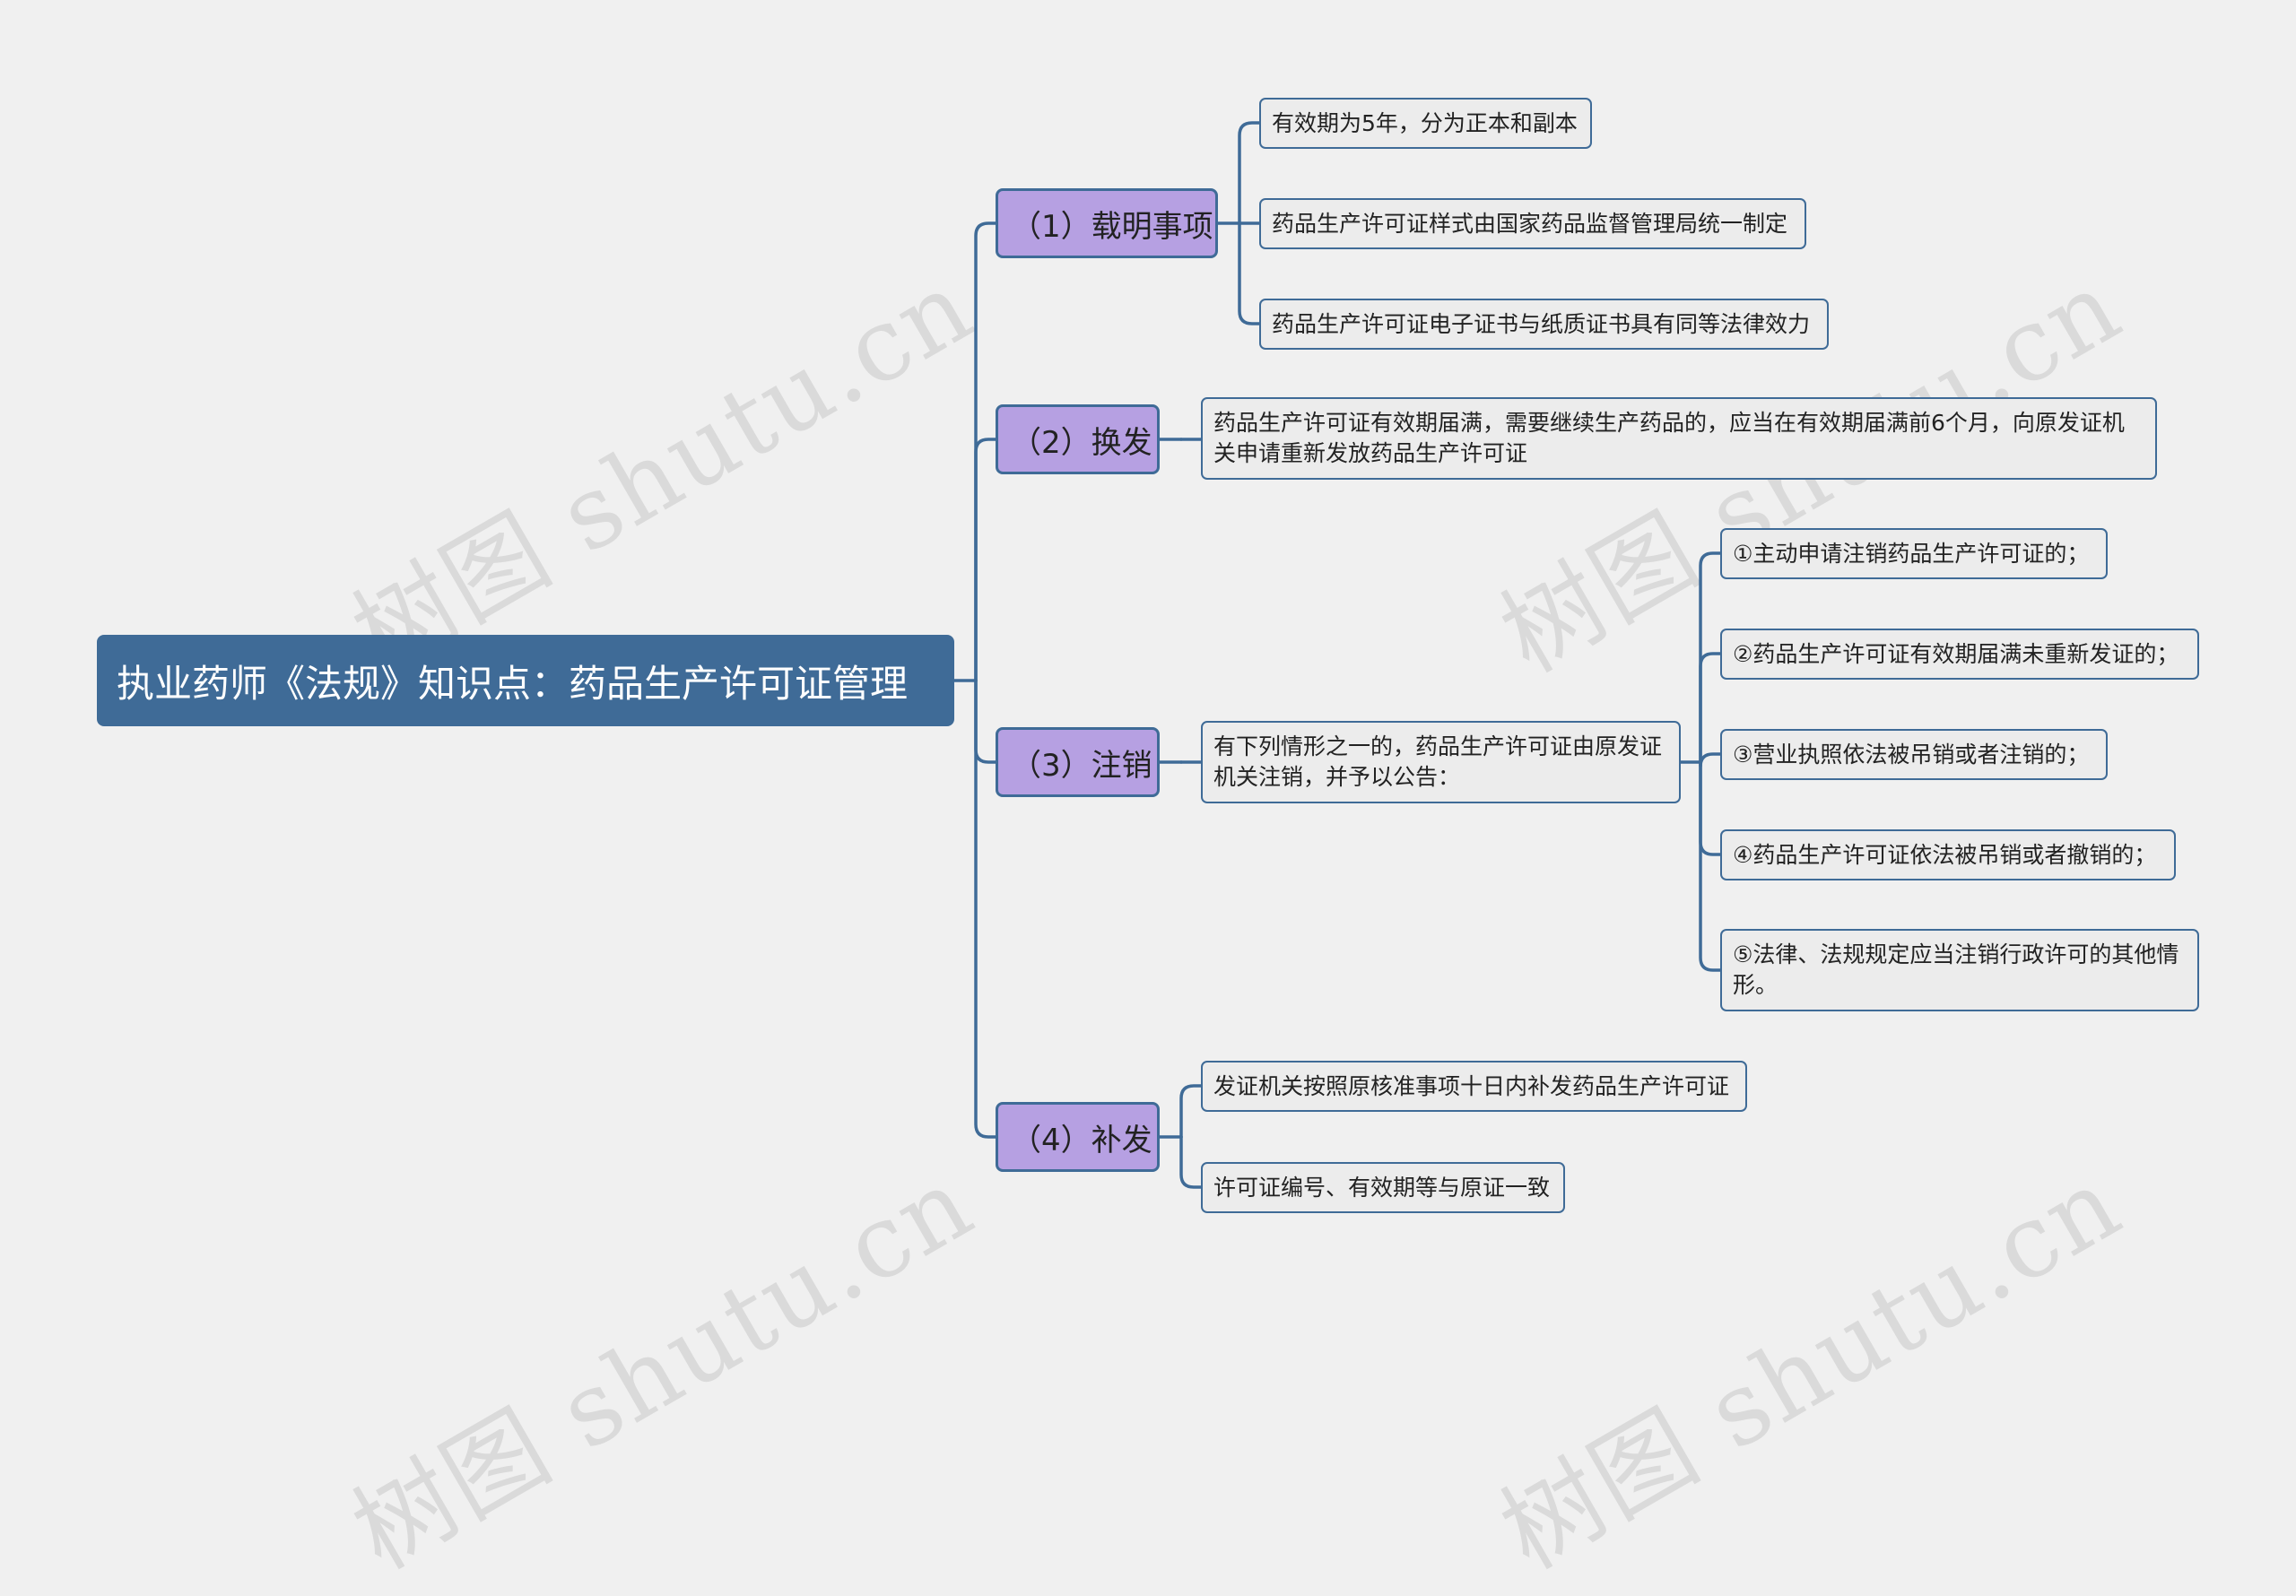  Describe the element at coordinates (1914, 755) in the screenshot. I see `leaf-sub-topic: ③营业执照依法被吊销或者注销的；` at that location.